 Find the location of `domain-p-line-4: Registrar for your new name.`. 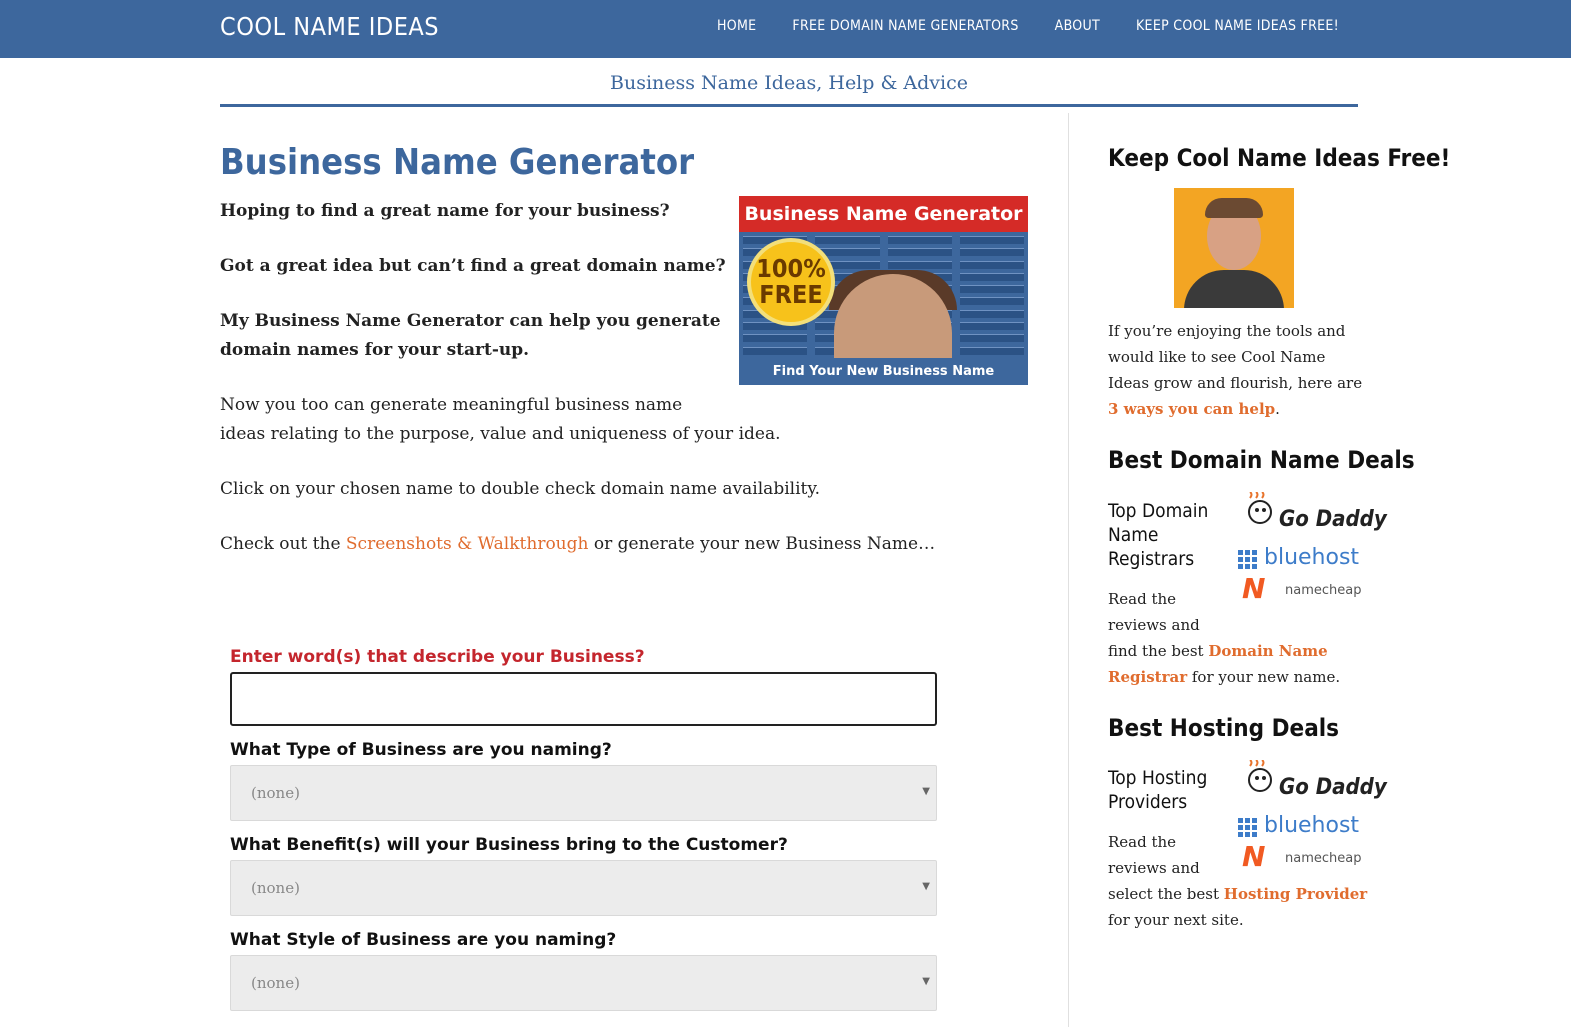

domain-p-line-4: Registrar for your new name. is located at coordinates (1224, 677).